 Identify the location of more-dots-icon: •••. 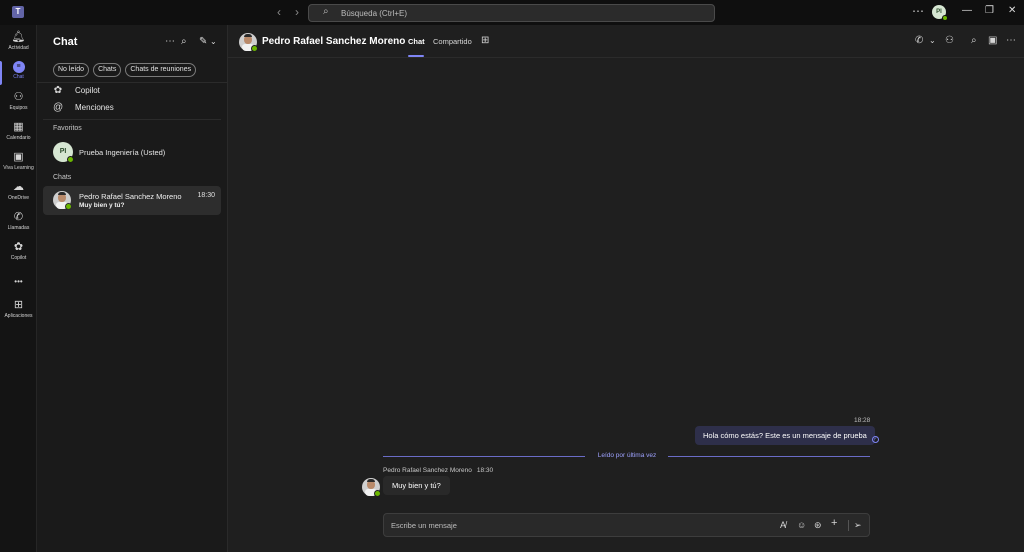
(18, 281).